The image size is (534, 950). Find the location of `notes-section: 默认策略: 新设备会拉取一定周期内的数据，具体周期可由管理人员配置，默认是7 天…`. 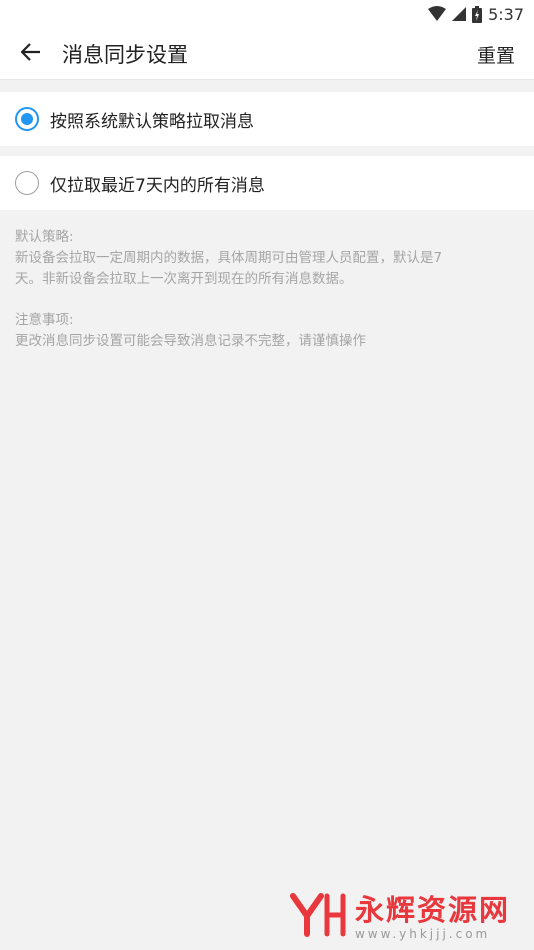

notes-section: 默认策略: 新设备会拉取一定周期内的数据，具体周期可由管理人员配置，默认是7 天… is located at coordinates (267, 281).